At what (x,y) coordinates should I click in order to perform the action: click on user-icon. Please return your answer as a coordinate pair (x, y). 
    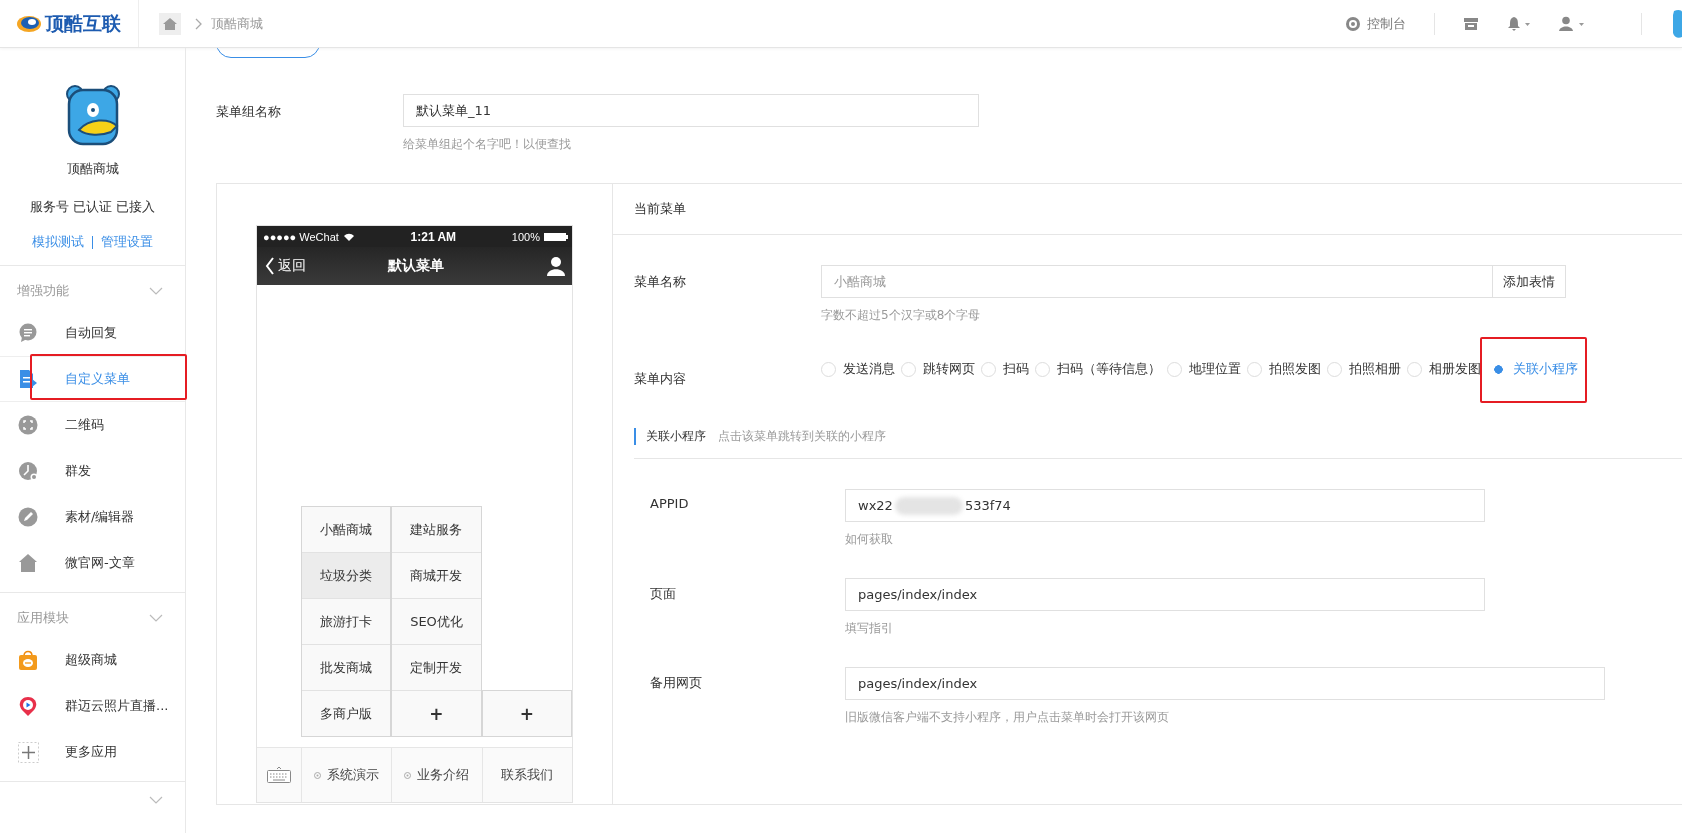
    Looking at the image, I should click on (1572, 23).